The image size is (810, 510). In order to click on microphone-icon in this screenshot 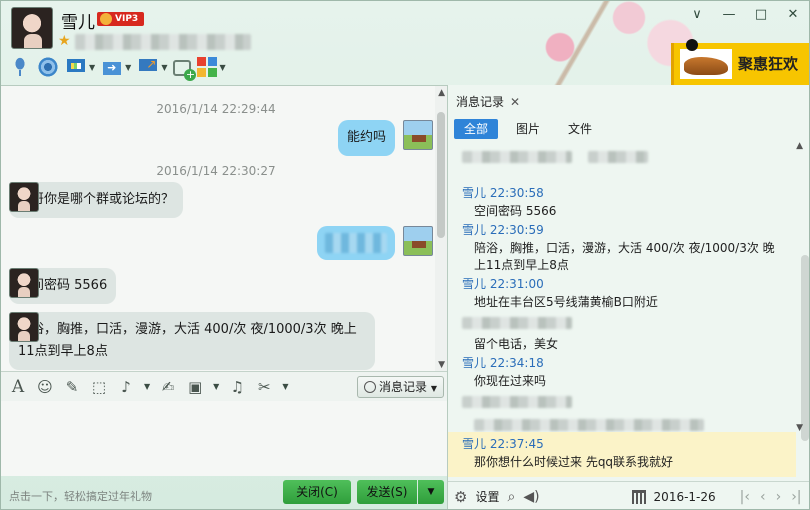, I will do `click(20, 67)`.